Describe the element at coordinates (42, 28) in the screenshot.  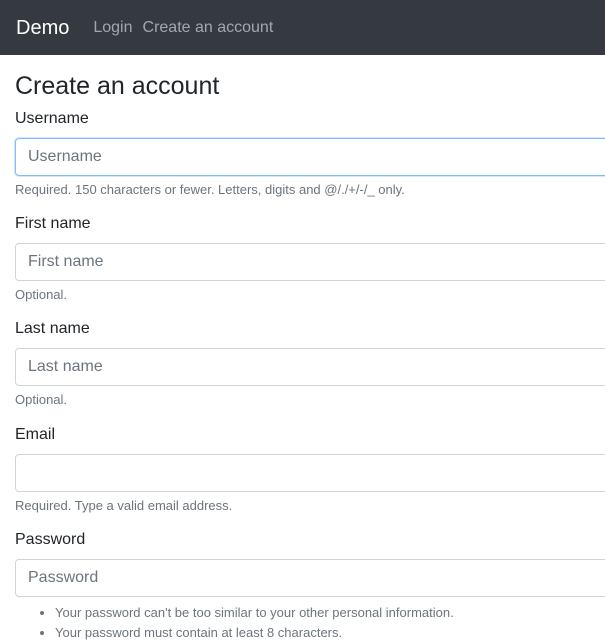
I see `brand-link: Demo` at that location.